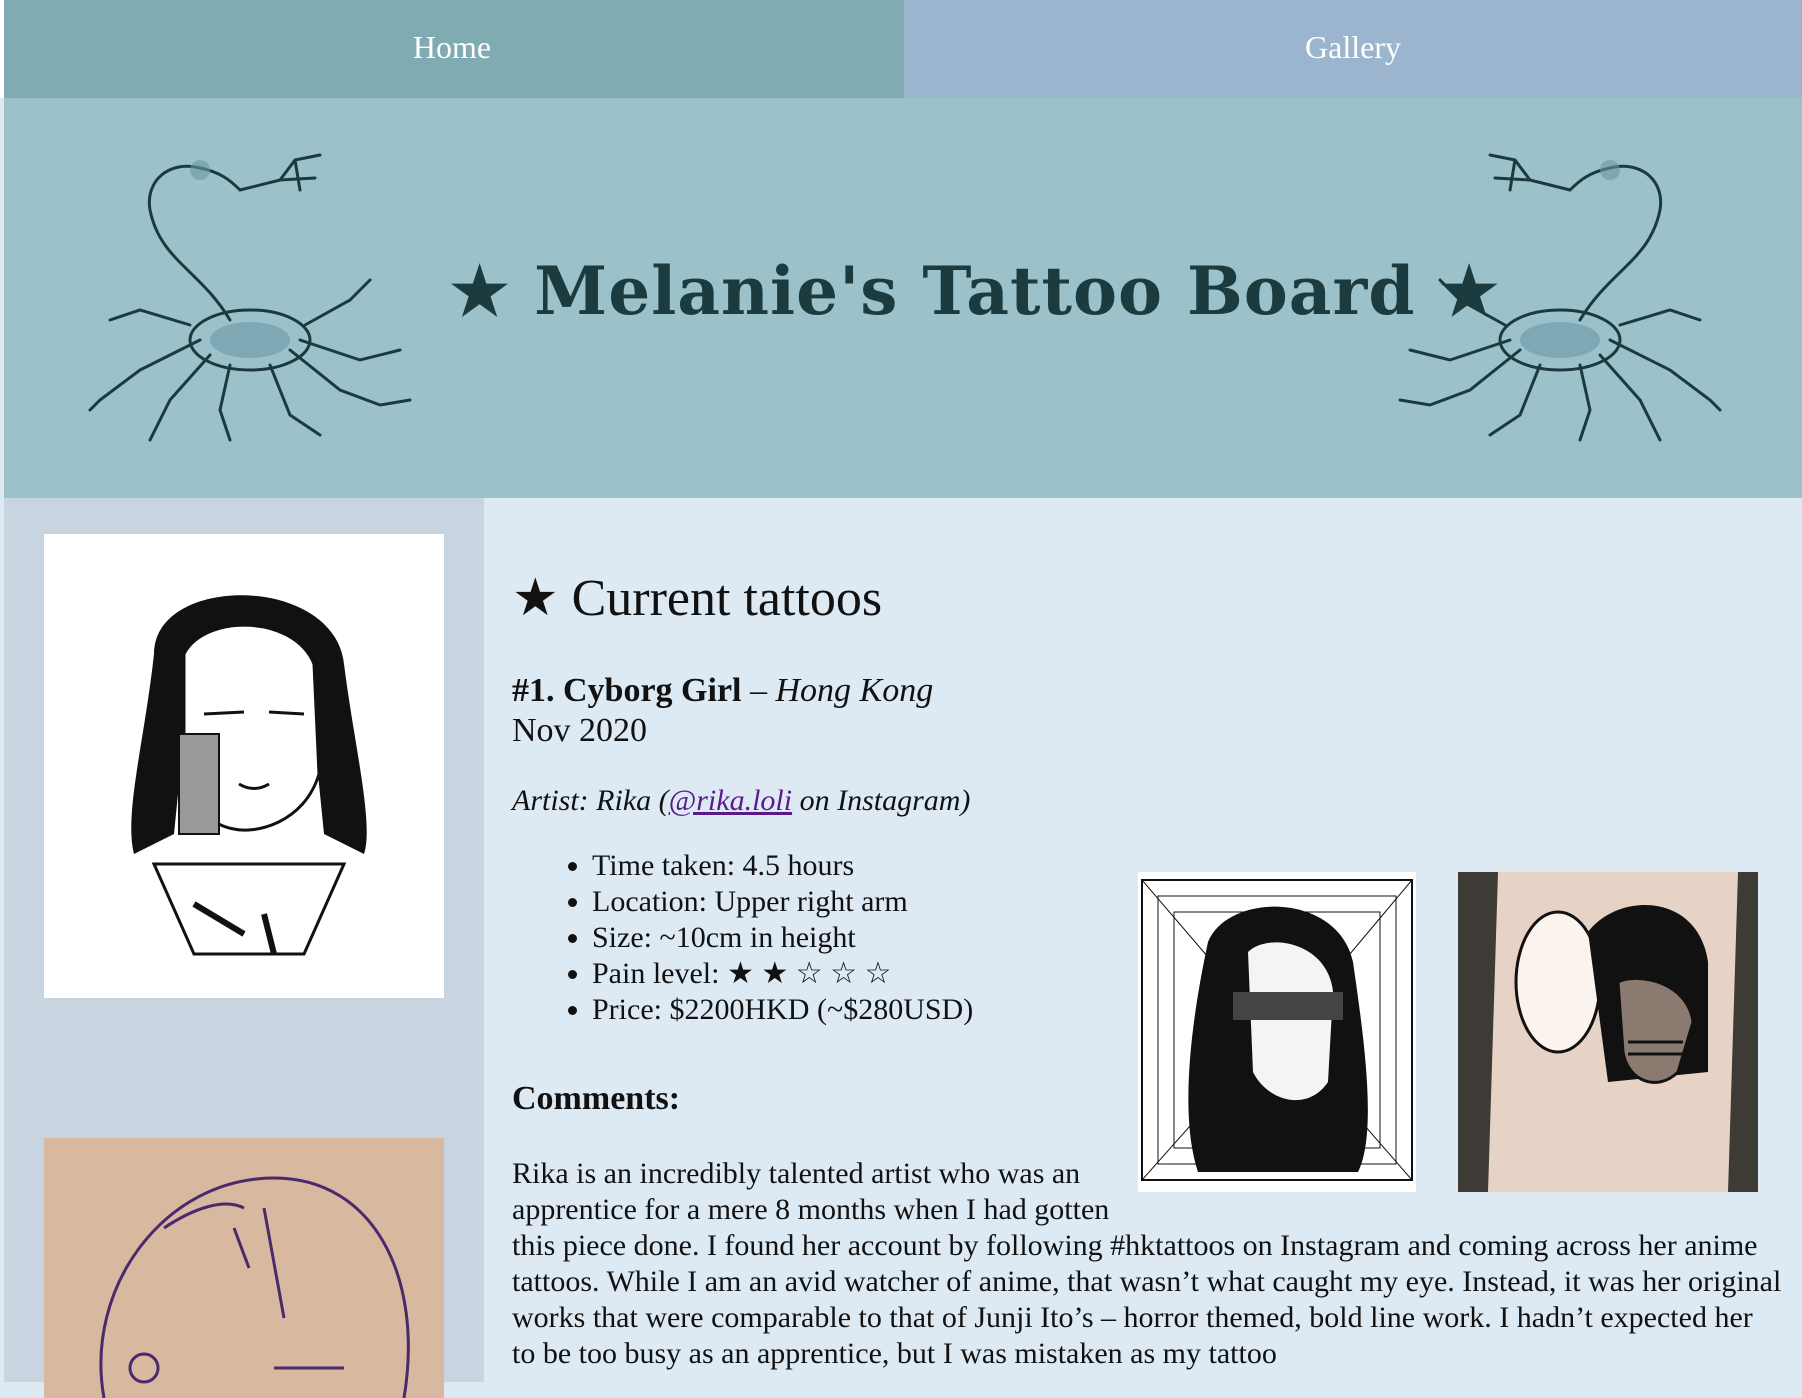 The height and width of the screenshot is (1398, 1802). I want to click on top-nav: Home Gallery, so click(901, 49).